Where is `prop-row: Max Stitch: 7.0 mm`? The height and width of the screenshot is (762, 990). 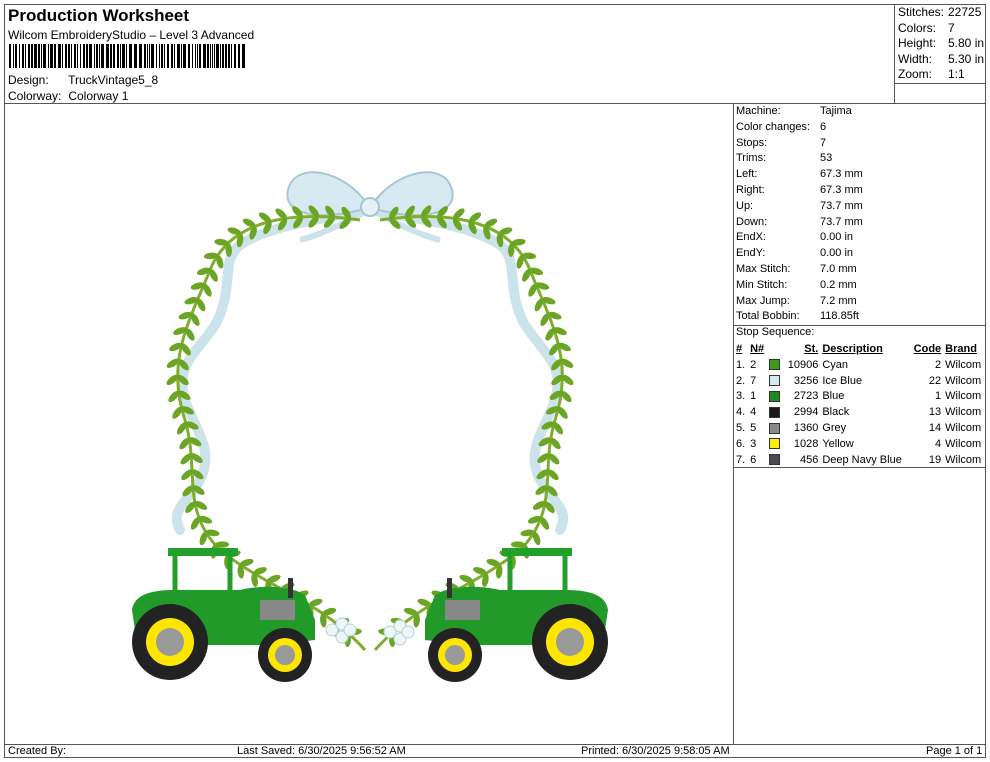
prop-row: Max Stitch: 7.0 mm is located at coordinates (796, 268).